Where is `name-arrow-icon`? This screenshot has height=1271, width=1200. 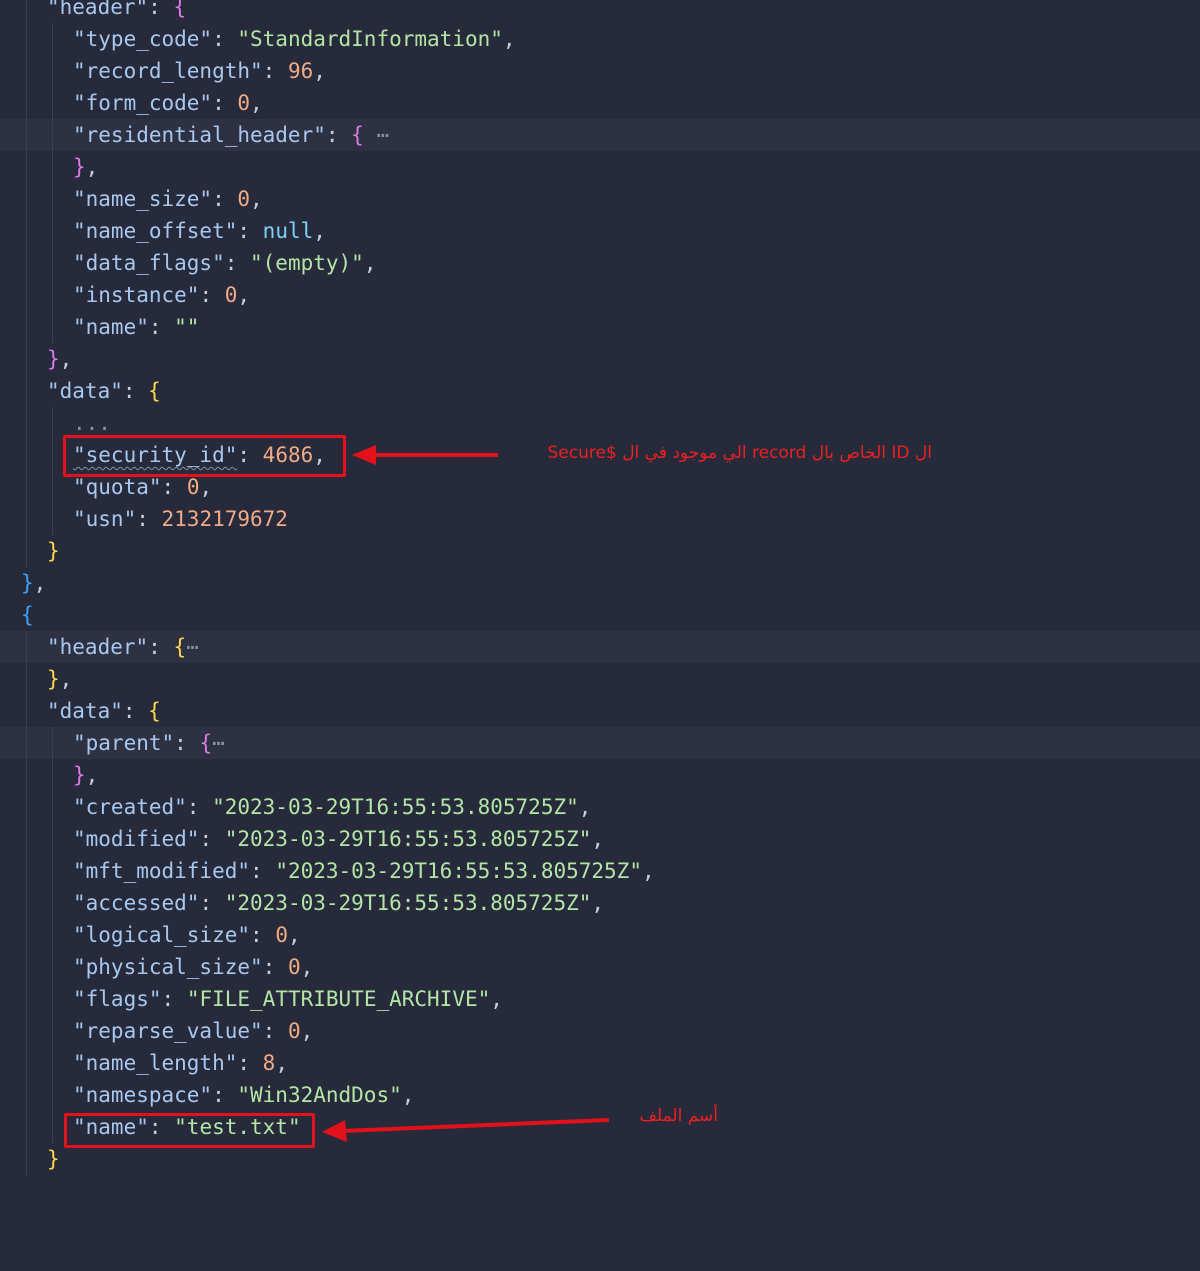
name-arrow-icon is located at coordinates (466, 1130).